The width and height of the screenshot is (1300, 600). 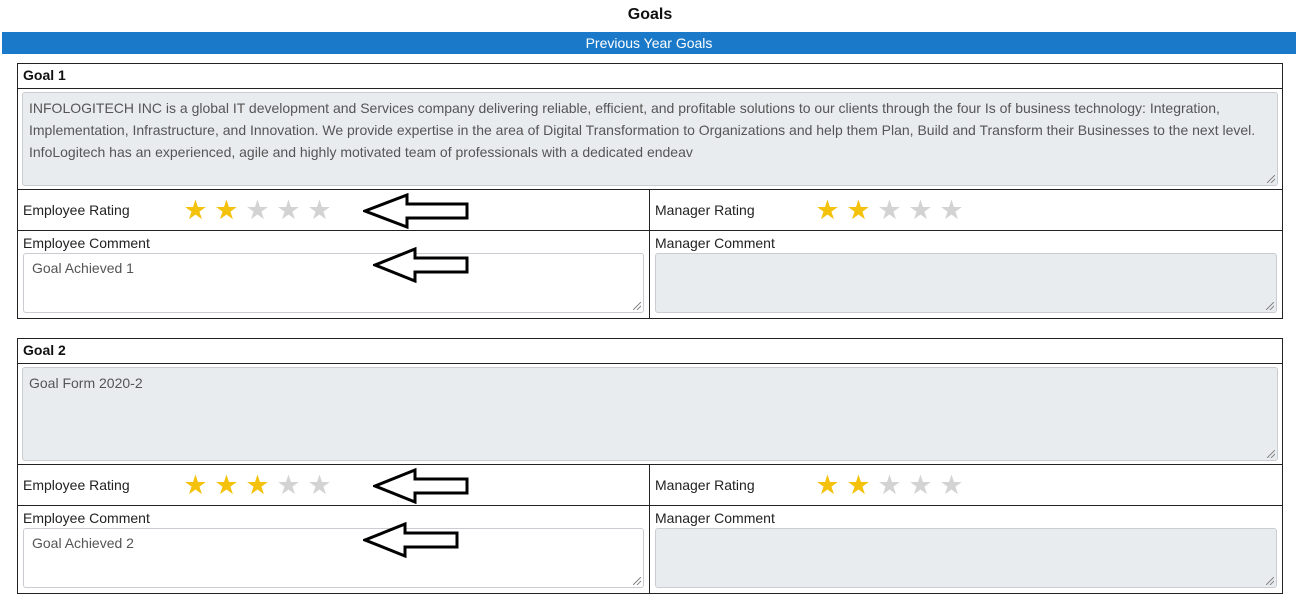 I want to click on employee-comment-cell: Employee Comment Goal Achieved 2, so click(x=334, y=549).